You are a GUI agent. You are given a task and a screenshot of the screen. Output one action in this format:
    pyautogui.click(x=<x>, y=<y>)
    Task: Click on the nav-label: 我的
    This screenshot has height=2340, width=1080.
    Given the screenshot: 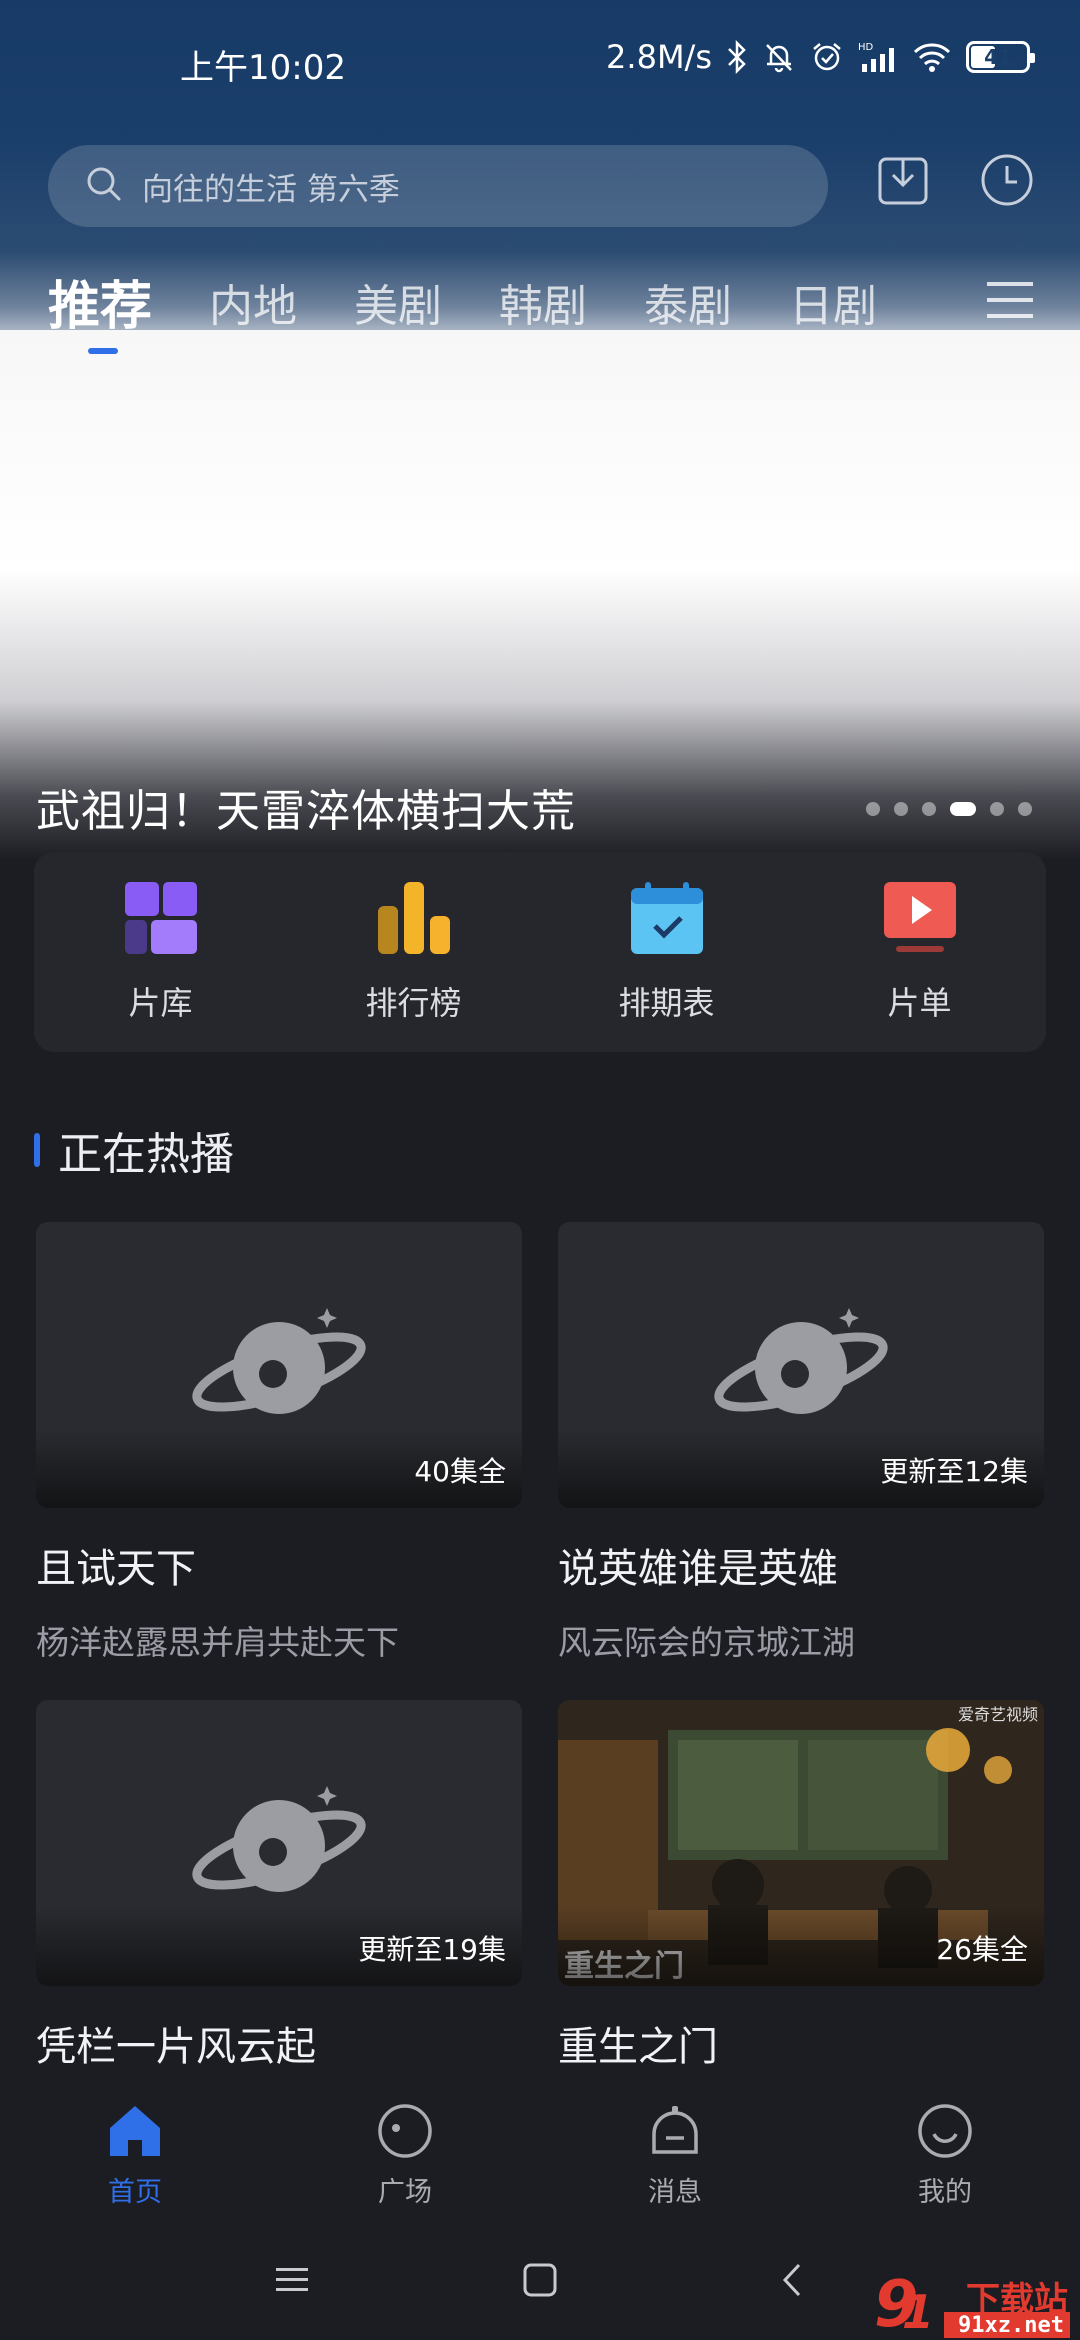 What is the action you would take?
    pyautogui.click(x=945, y=2192)
    